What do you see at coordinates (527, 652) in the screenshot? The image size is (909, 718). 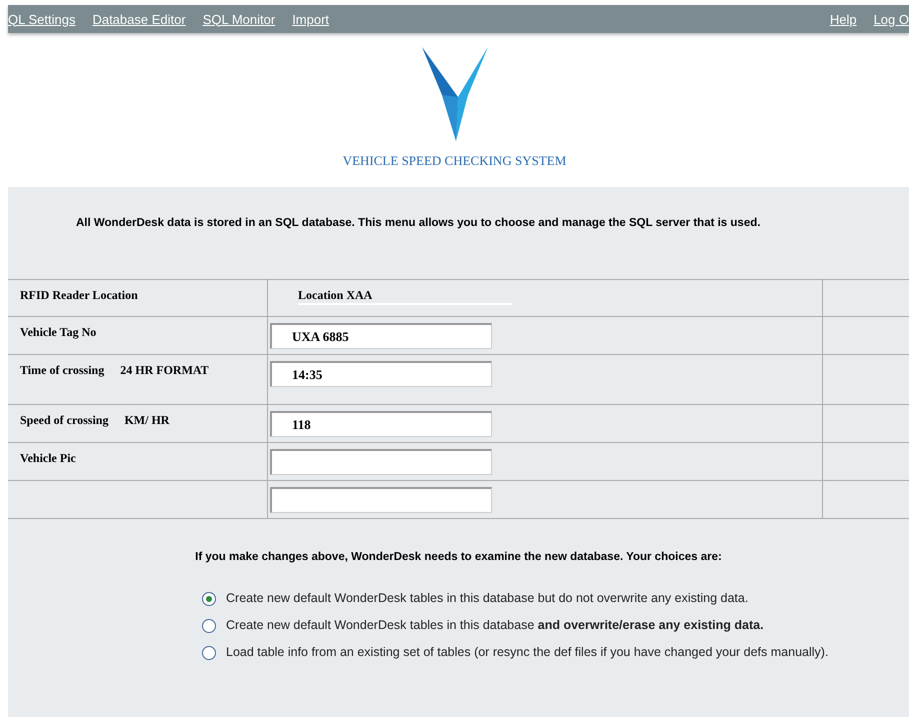 I see `choice-label: Load table info from an existing set of tables (or resync the def files if you have changed your defs manually).` at bounding box center [527, 652].